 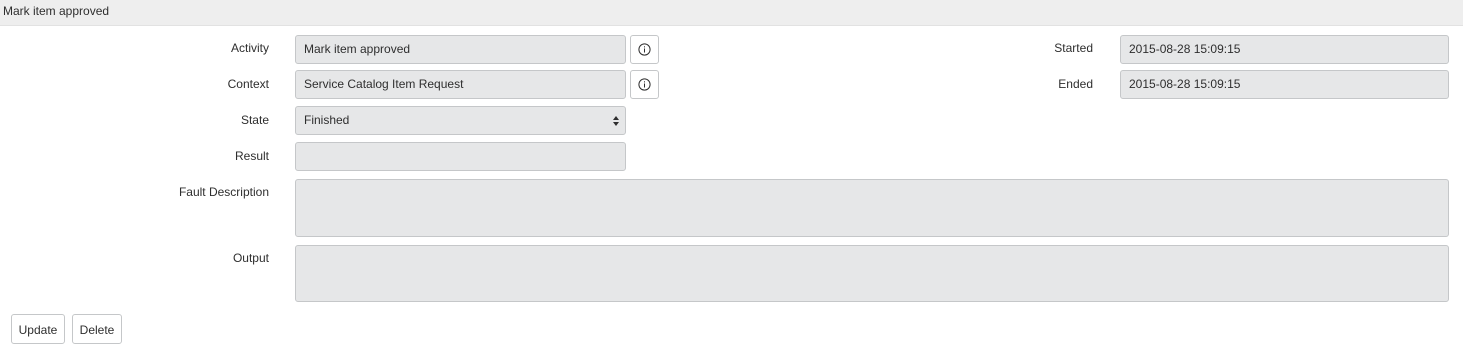 What do you see at coordinates (251, 156) in the screenshot?
I see `result-label: Result` at bounding box center [251, 156].